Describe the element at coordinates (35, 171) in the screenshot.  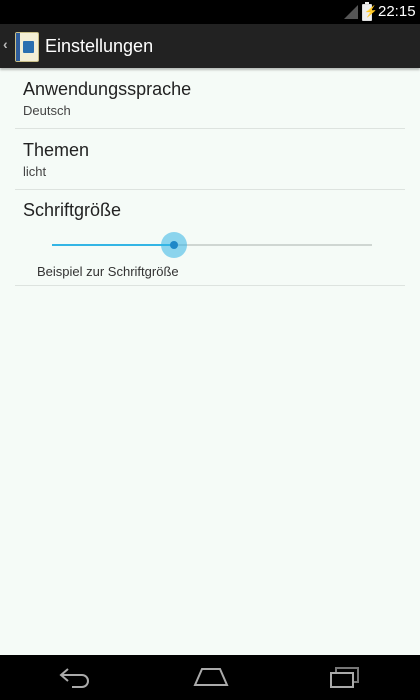
I see `pref-summary: licht` at that location.